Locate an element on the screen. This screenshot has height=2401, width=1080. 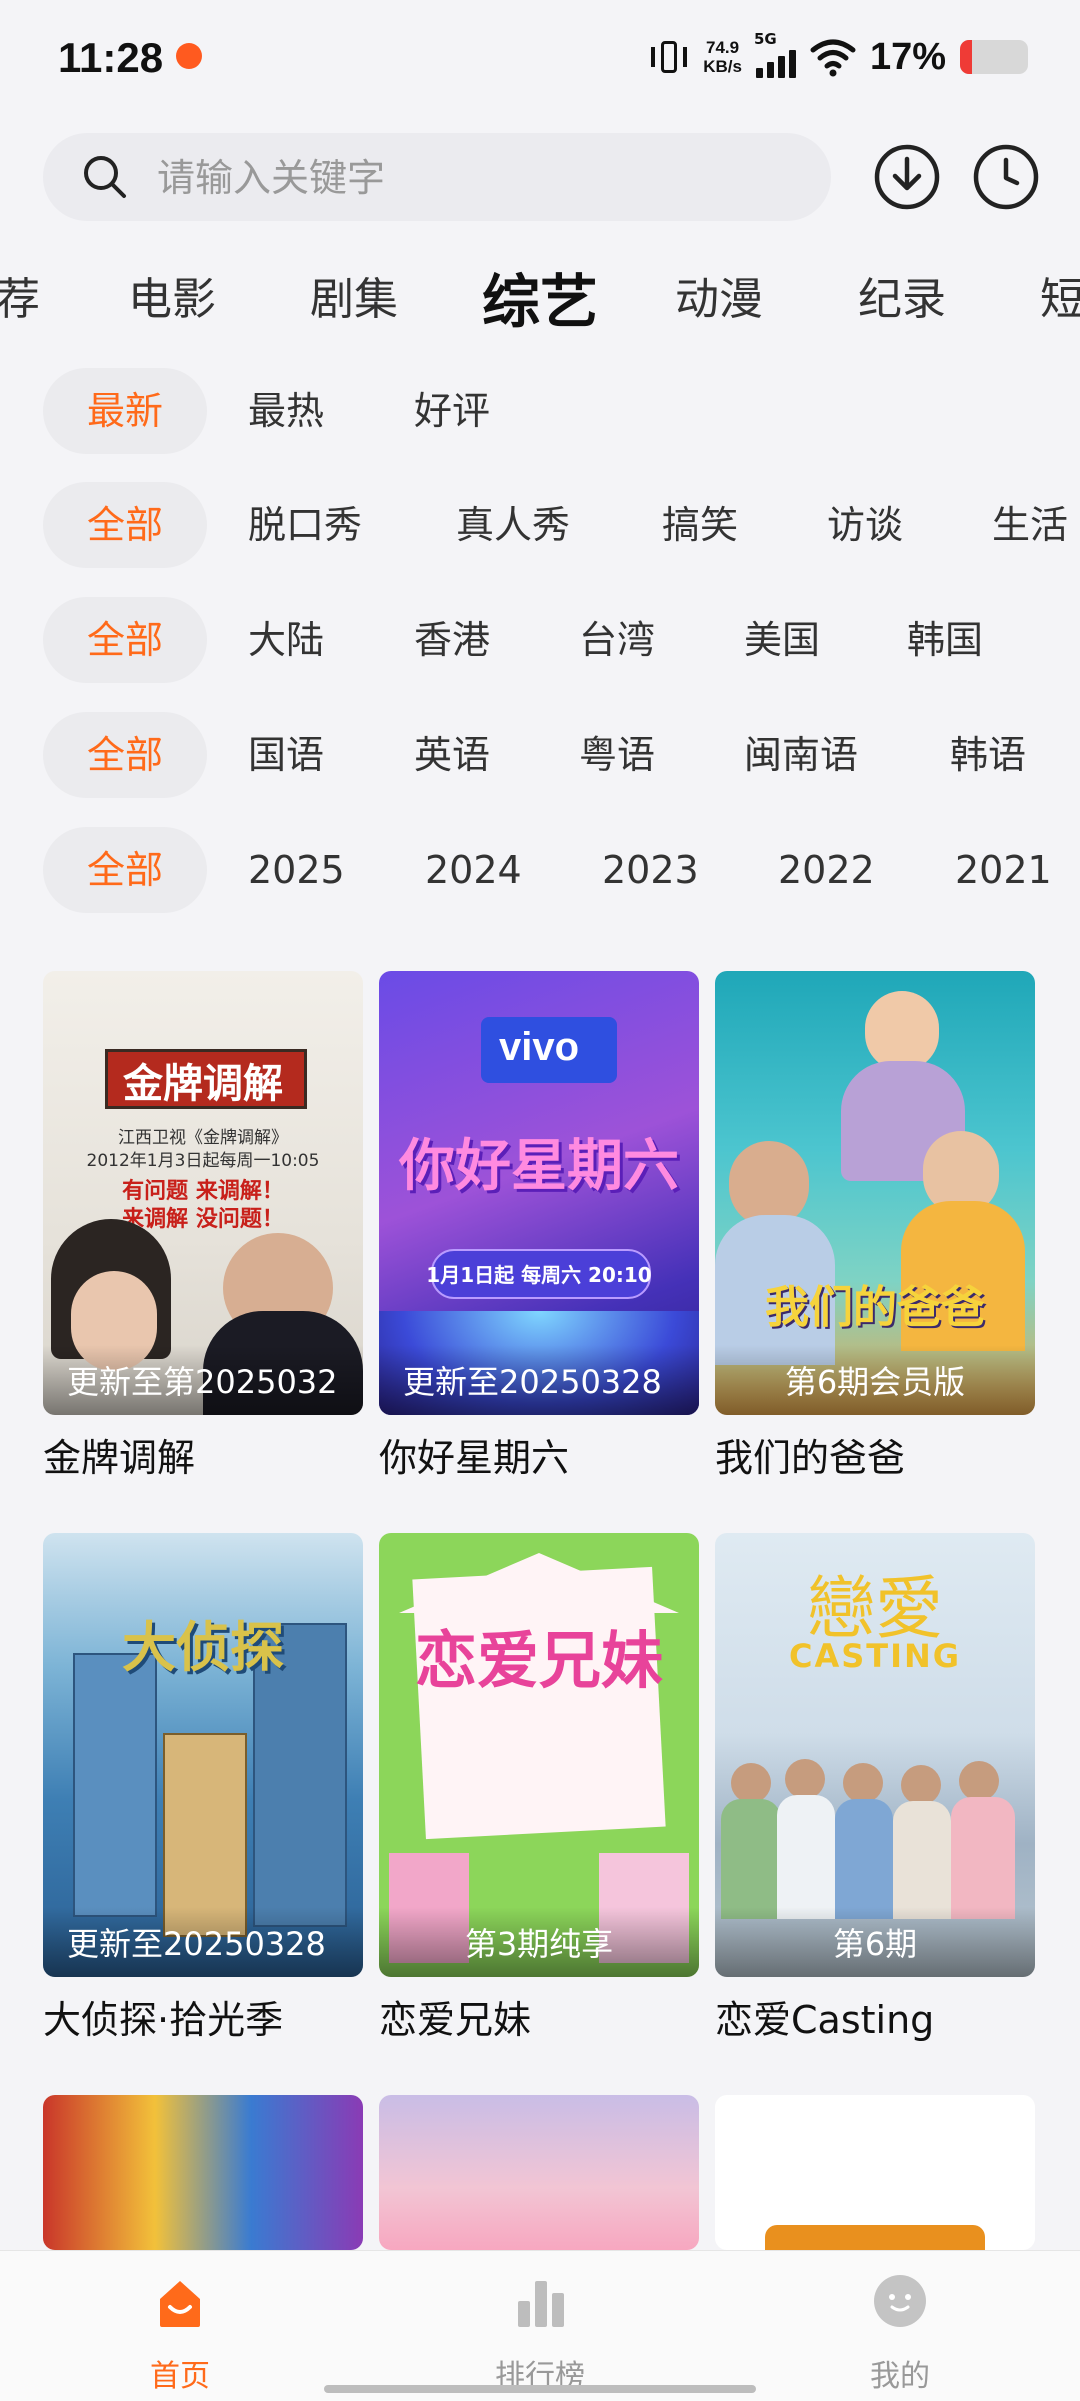
show-card: 恋爱兄妹 第3期纯享 恋爱兄妹 is located at coordinates (539, 1788).